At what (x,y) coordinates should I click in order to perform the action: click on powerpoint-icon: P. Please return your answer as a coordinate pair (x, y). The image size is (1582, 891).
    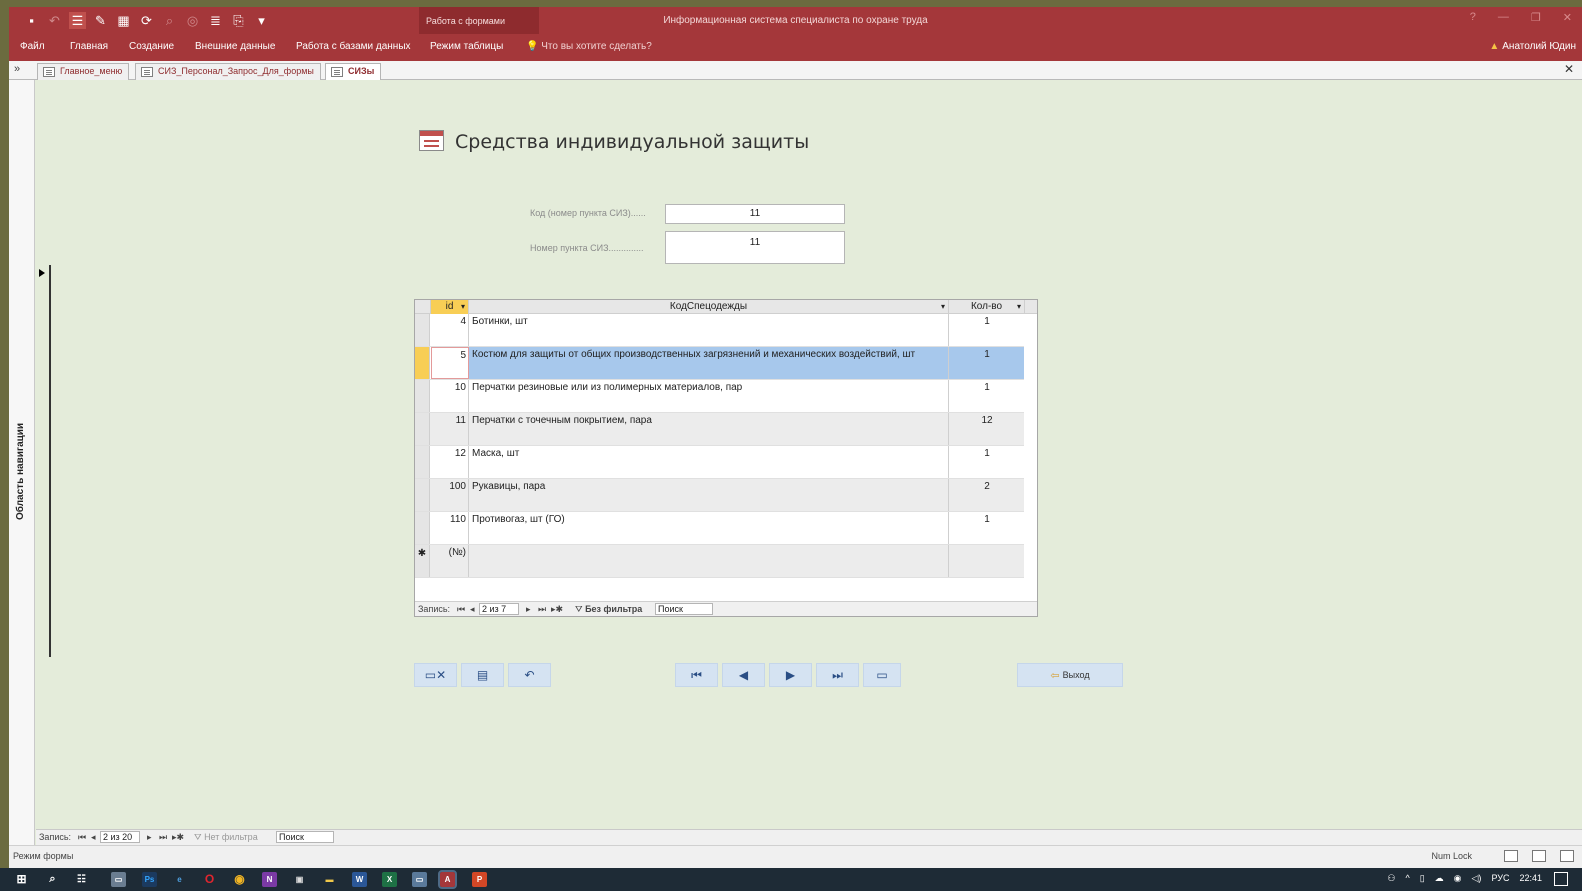
    Looking at the image, I should click on (479, 879).